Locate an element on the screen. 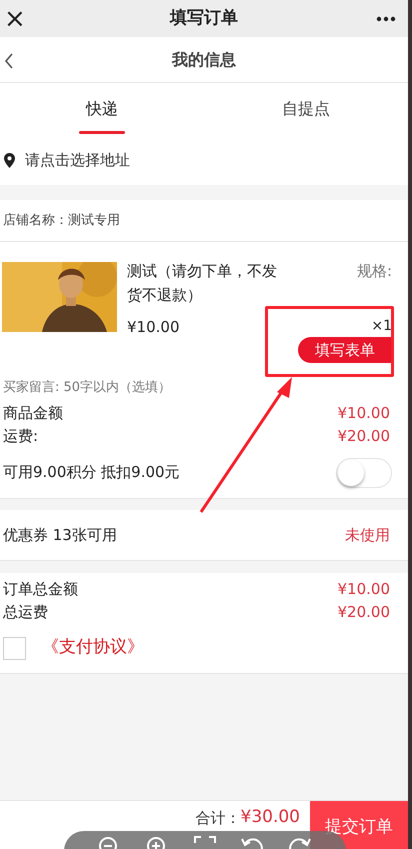  summary-label: 商品金额 is located at coordinates (33, 413).